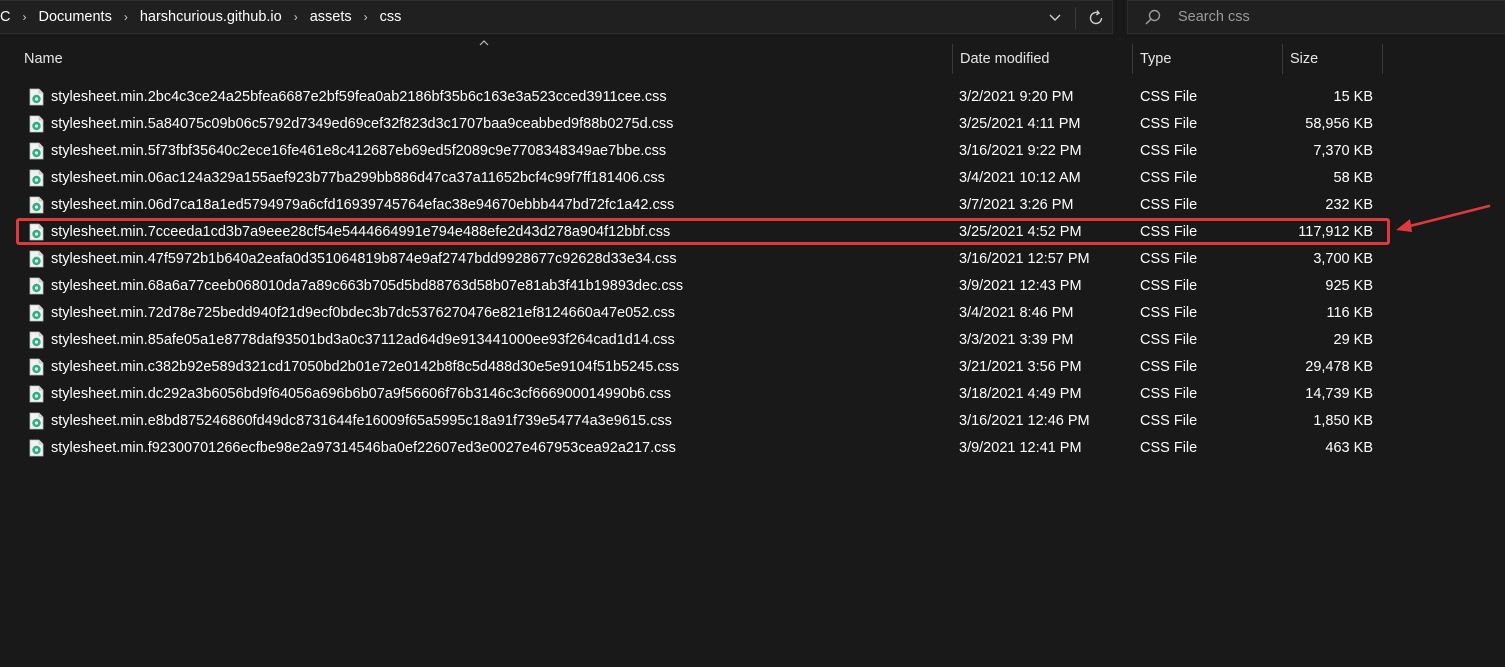 Image resolution: width=1505 pixels, height=667 pixels. What do you see at coordinates (1075, 18) in the screenshot?
I see `address-divider` at bounding box center [1075, 18].